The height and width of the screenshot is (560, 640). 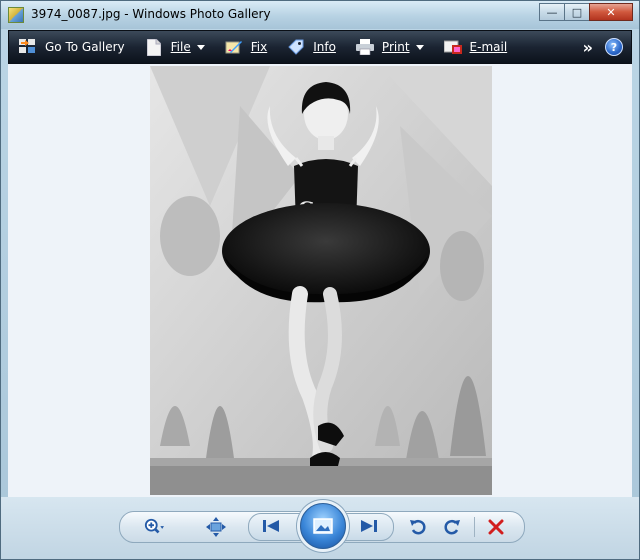 What do you see at coordinates (474, 527) in the screenshot?
I see `control-separator` at bounding box center [474, 527].